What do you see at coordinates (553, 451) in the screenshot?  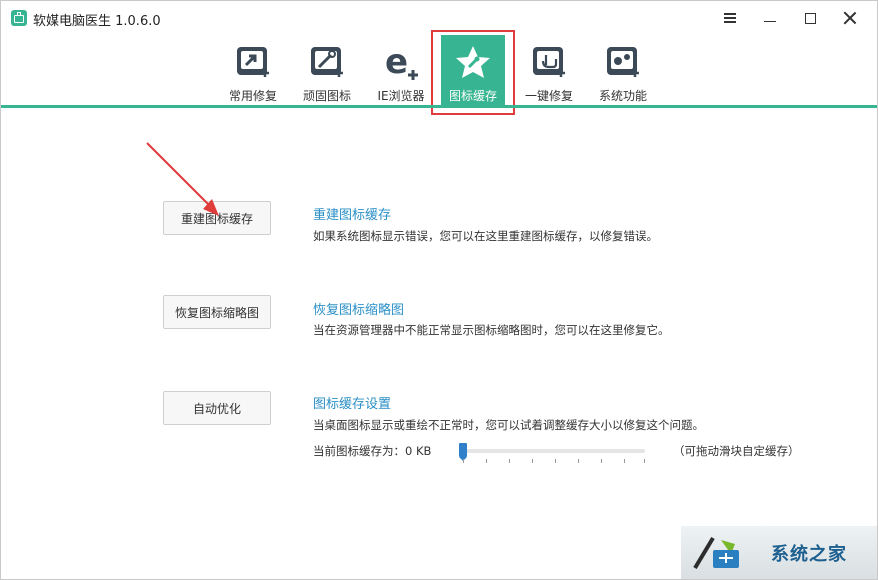 I see `cache-slider-track` at bounding box center [553, 451].